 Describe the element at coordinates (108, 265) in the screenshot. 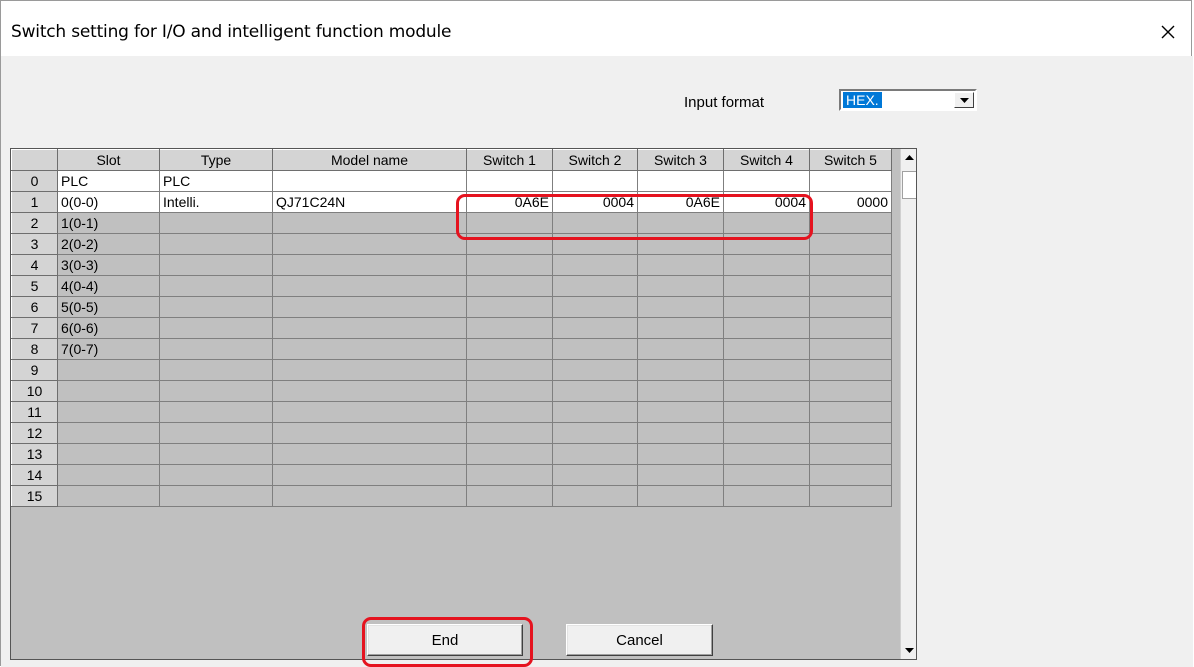

I see `slot-cell: 3(0-3)` at that location.